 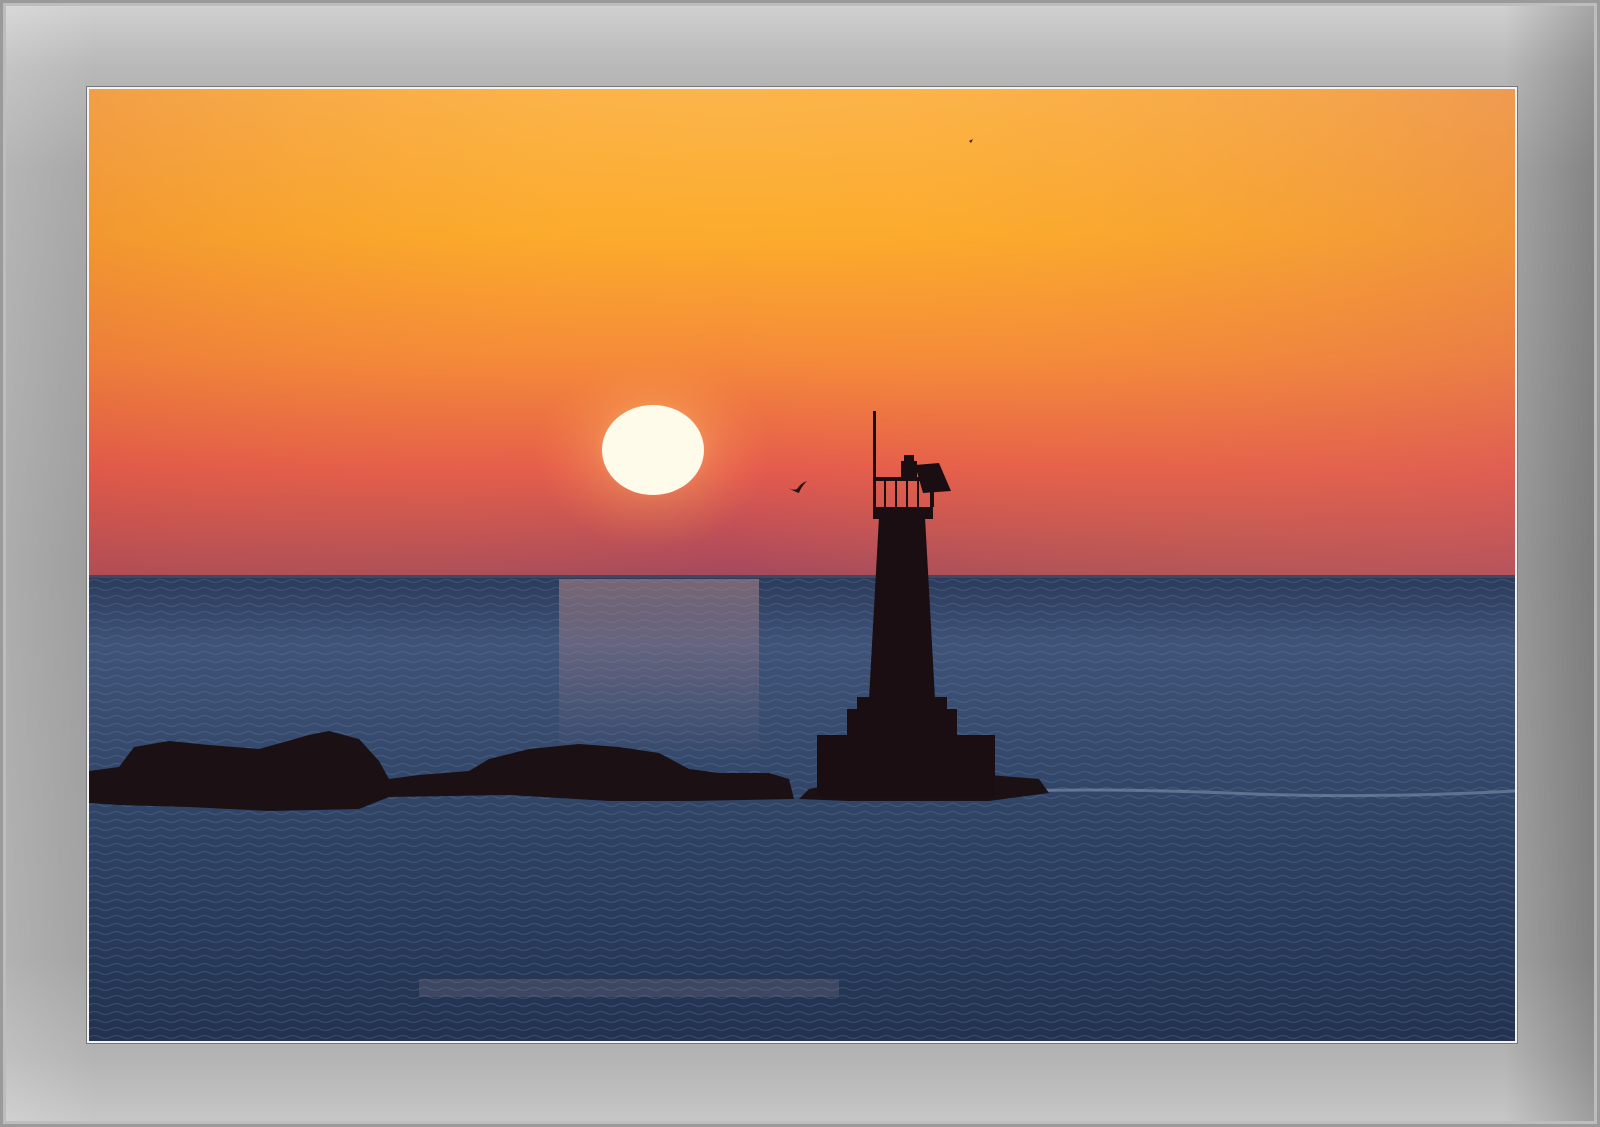 I want to click on sun, so click(x=653, y=450).